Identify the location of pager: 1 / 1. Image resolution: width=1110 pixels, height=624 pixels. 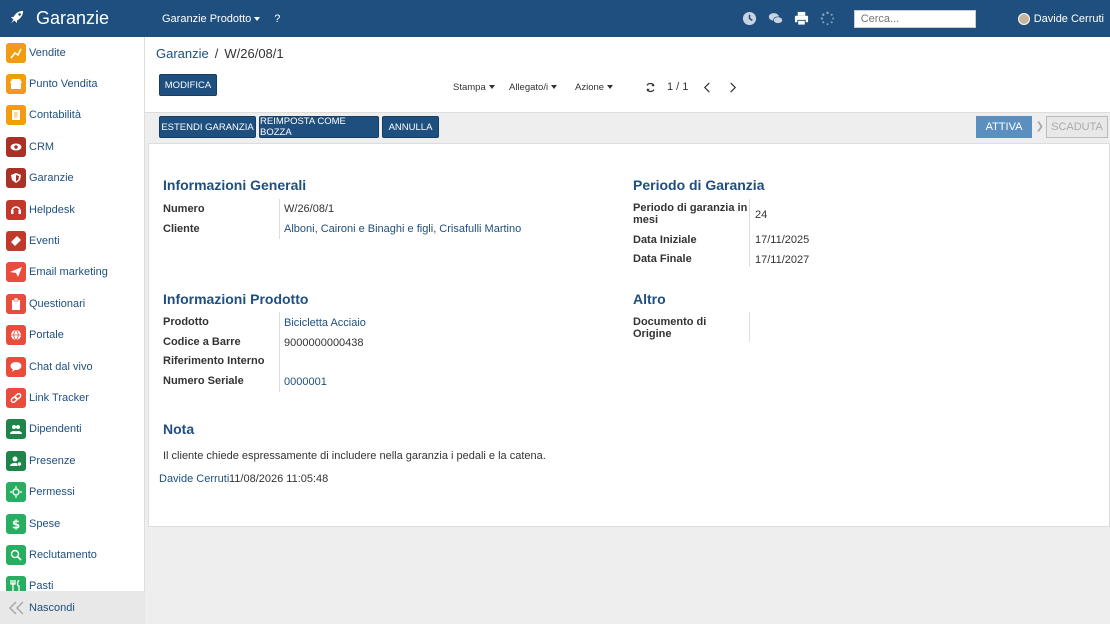
(698, 87).